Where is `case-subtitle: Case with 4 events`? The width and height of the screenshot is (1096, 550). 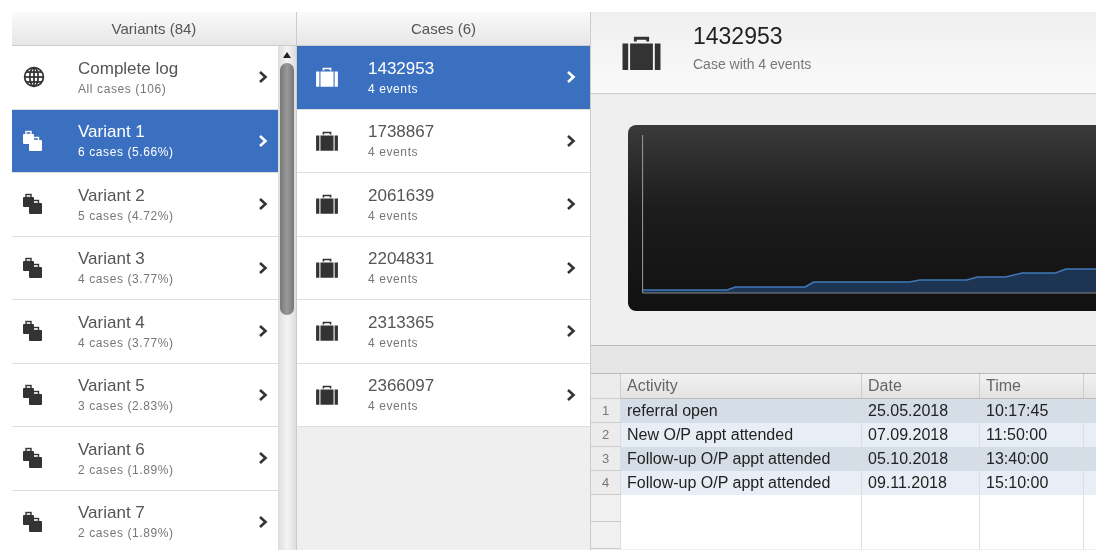 case-subtitle: Case with 4 events is located at coordinates (752, 64).